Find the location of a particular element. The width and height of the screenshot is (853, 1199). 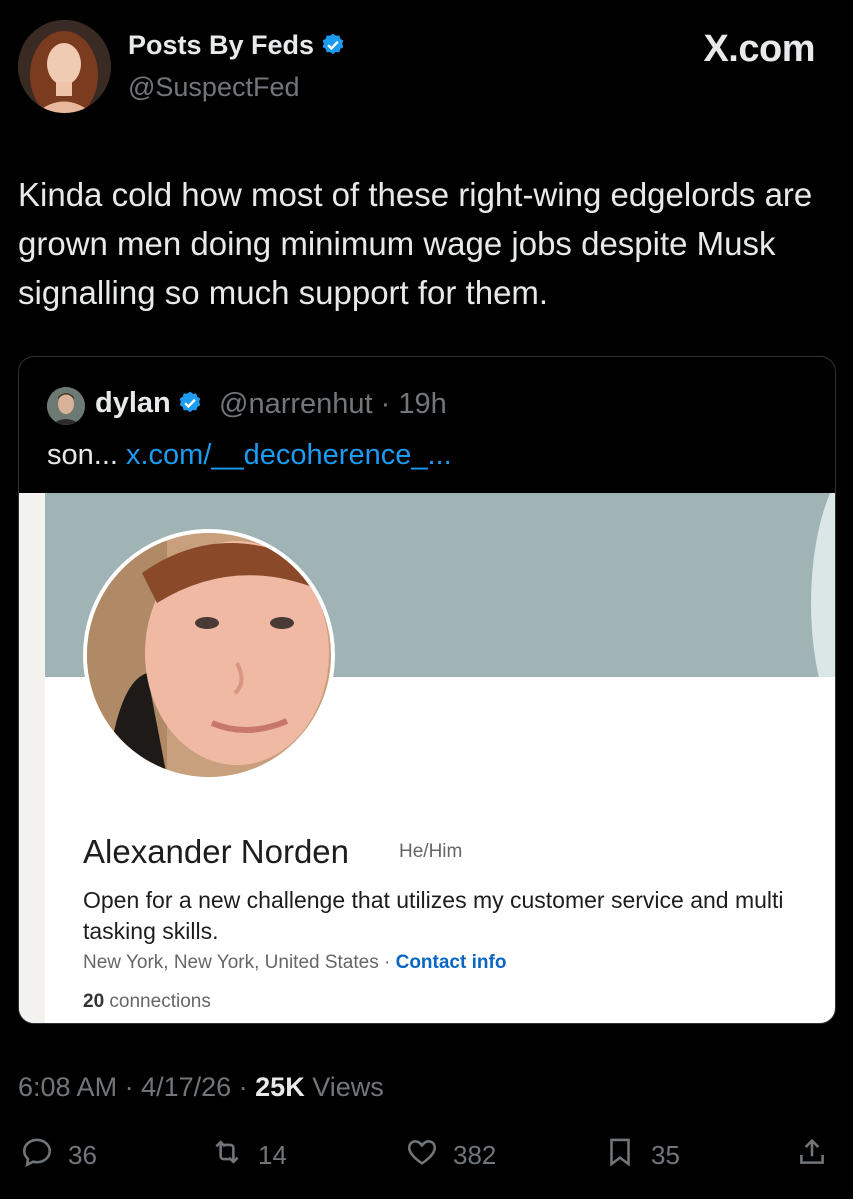

linkedin-pronouns: He/Him is located at coordinates (431, 851).